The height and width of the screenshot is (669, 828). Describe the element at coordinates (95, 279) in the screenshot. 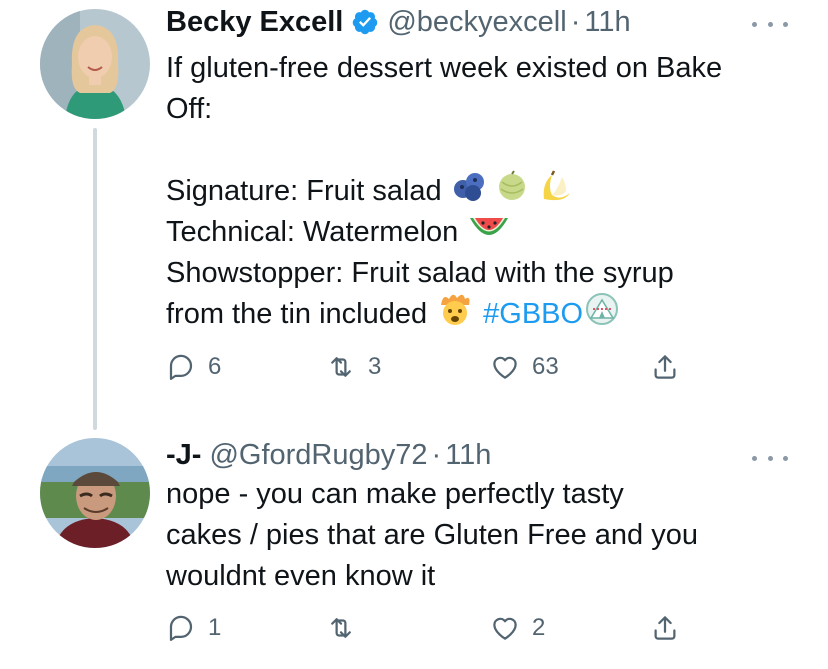

I see `thread-line` at that location.